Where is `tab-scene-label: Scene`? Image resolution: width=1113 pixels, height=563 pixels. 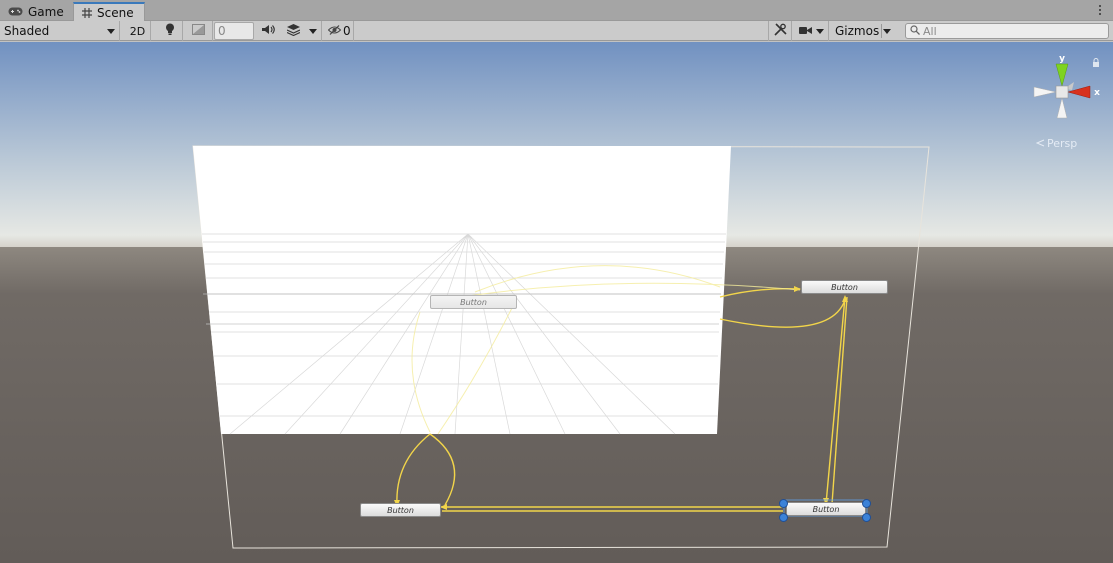 tab-scene-label: Scene is located at coordinates (115, 12).